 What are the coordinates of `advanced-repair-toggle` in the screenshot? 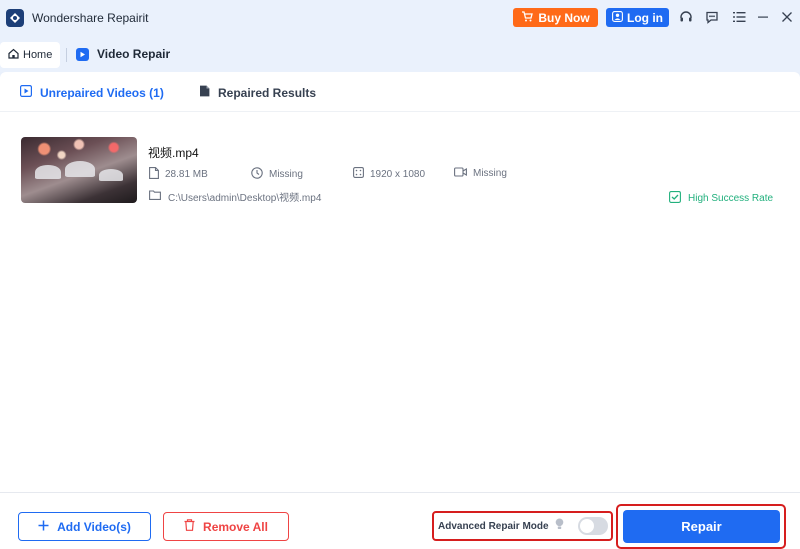 It's located at (593, 526).